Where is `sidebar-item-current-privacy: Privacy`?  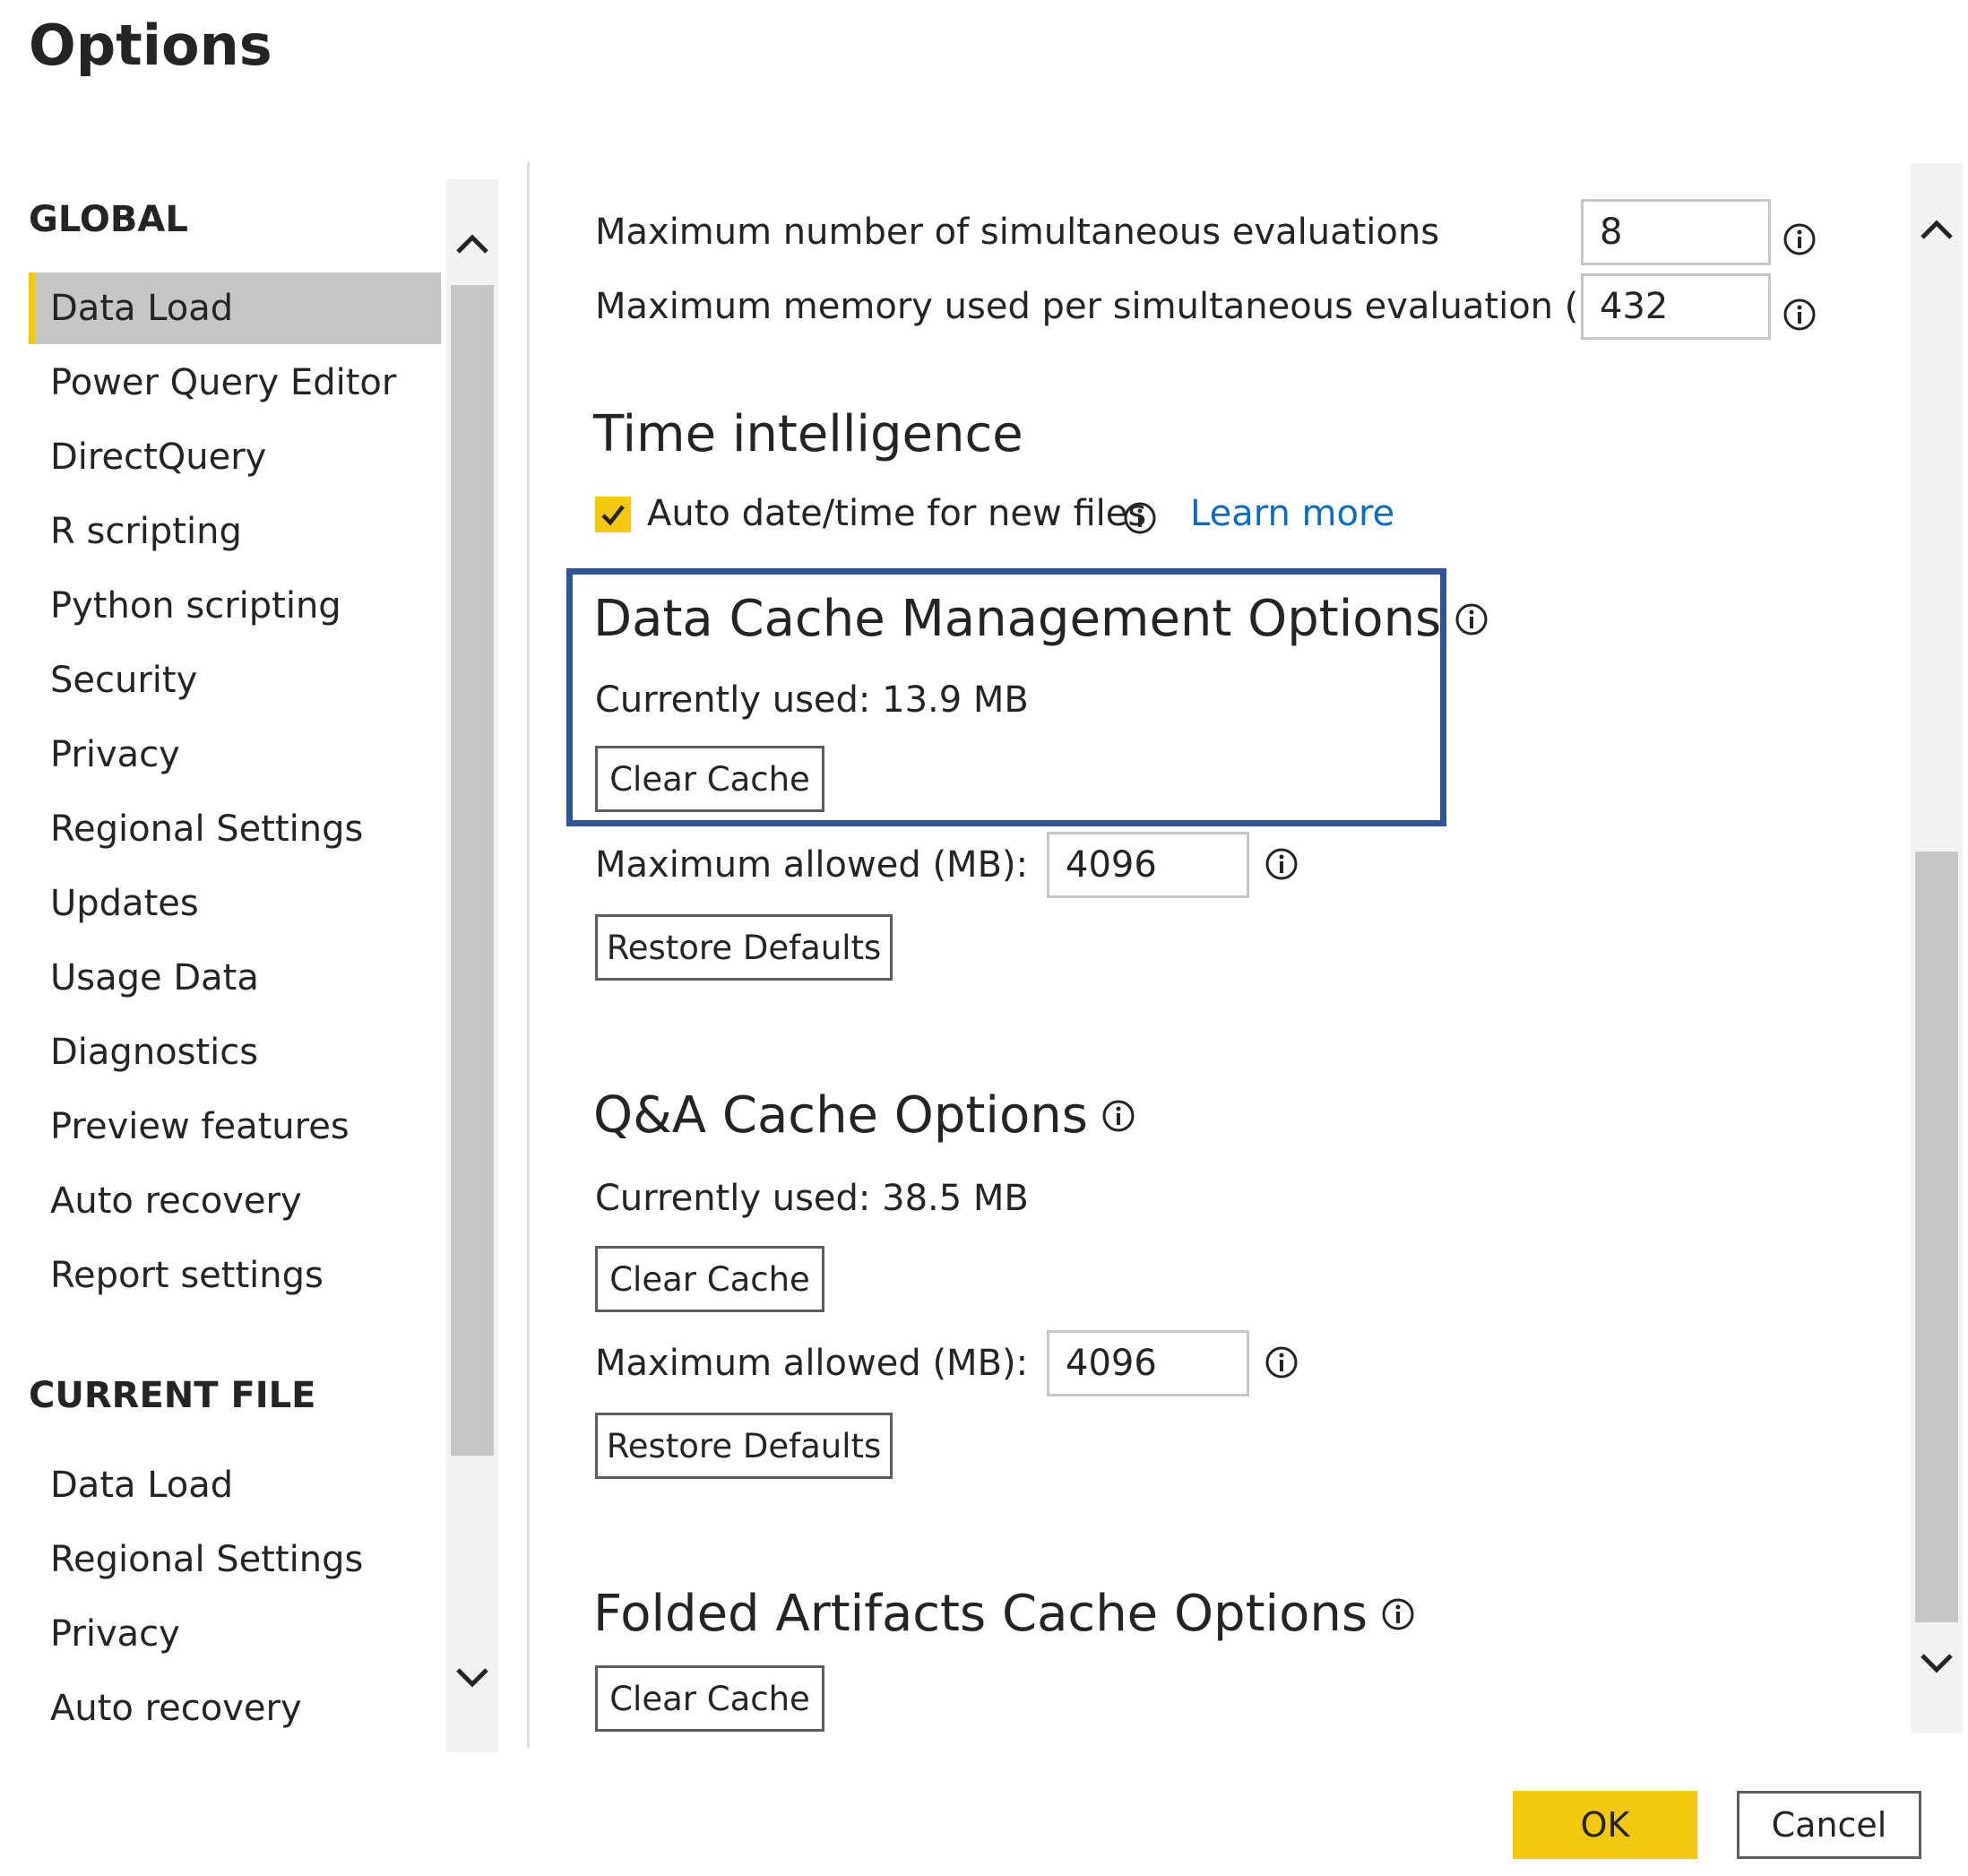
sidebar-item-current-privacy: Privacy is located at coordinates (235, 1634).